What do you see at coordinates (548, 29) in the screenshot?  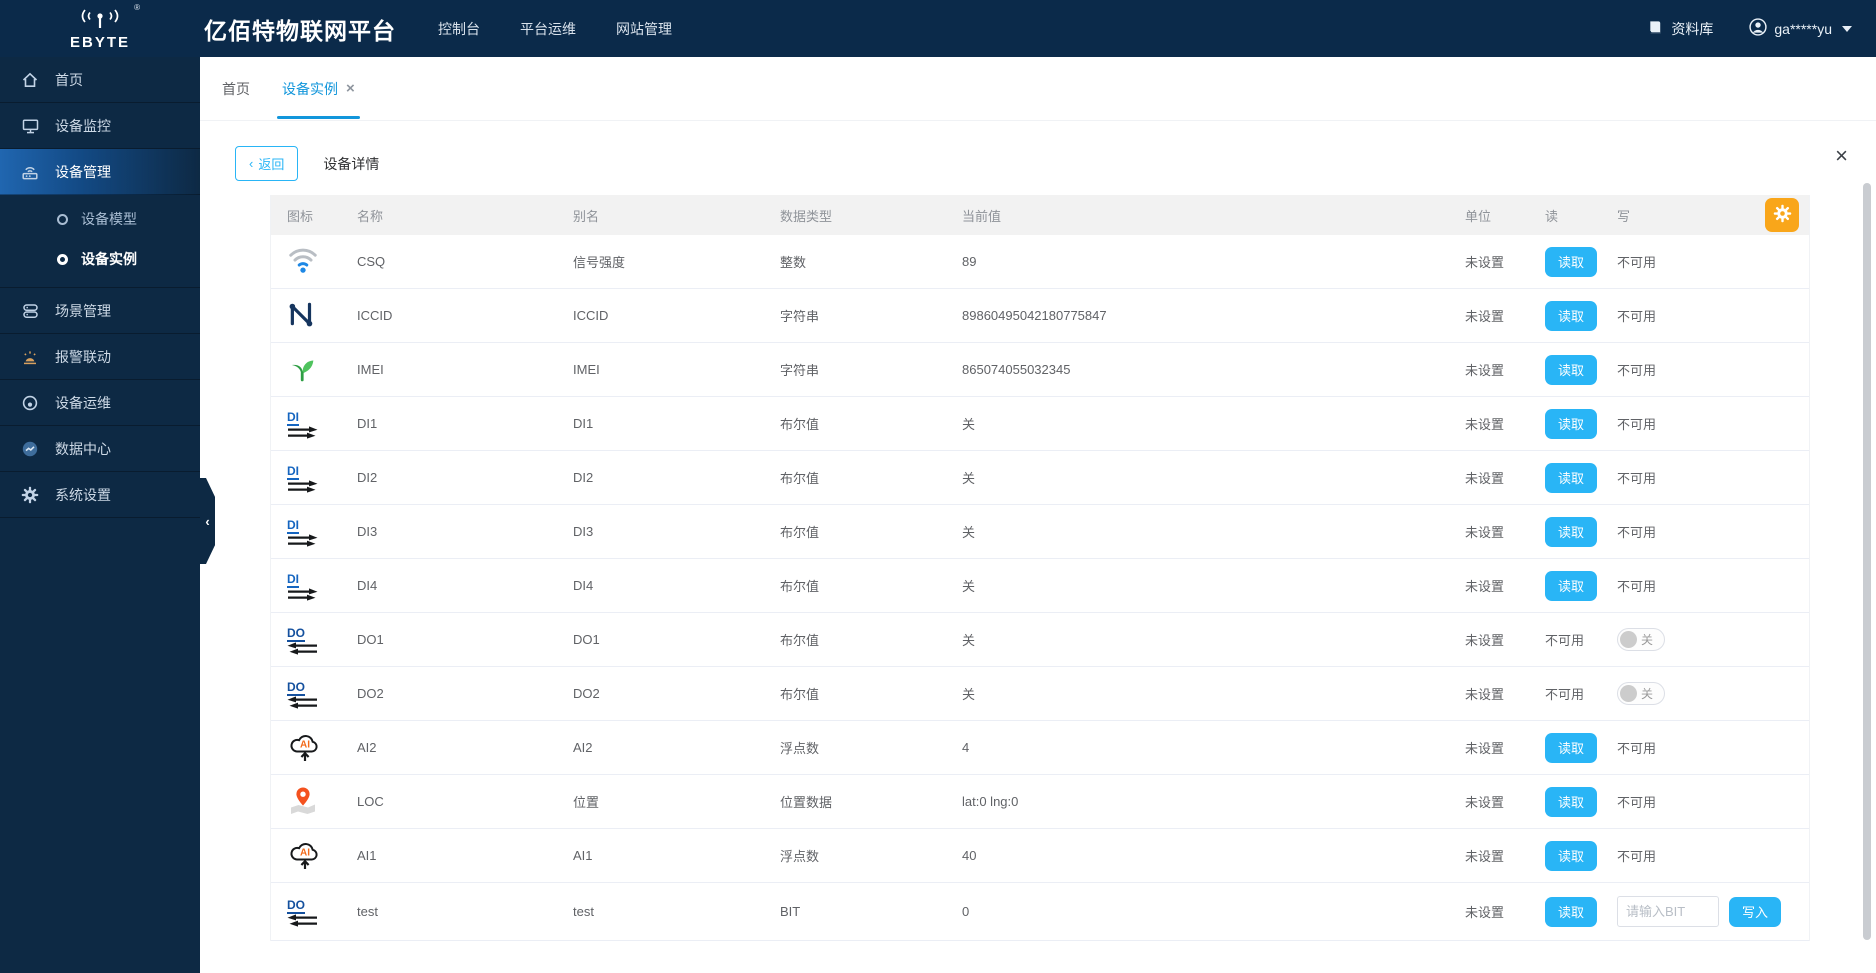 I see `nav-menu-platform-ops: 平台运维` at bounding box center [548, 29].